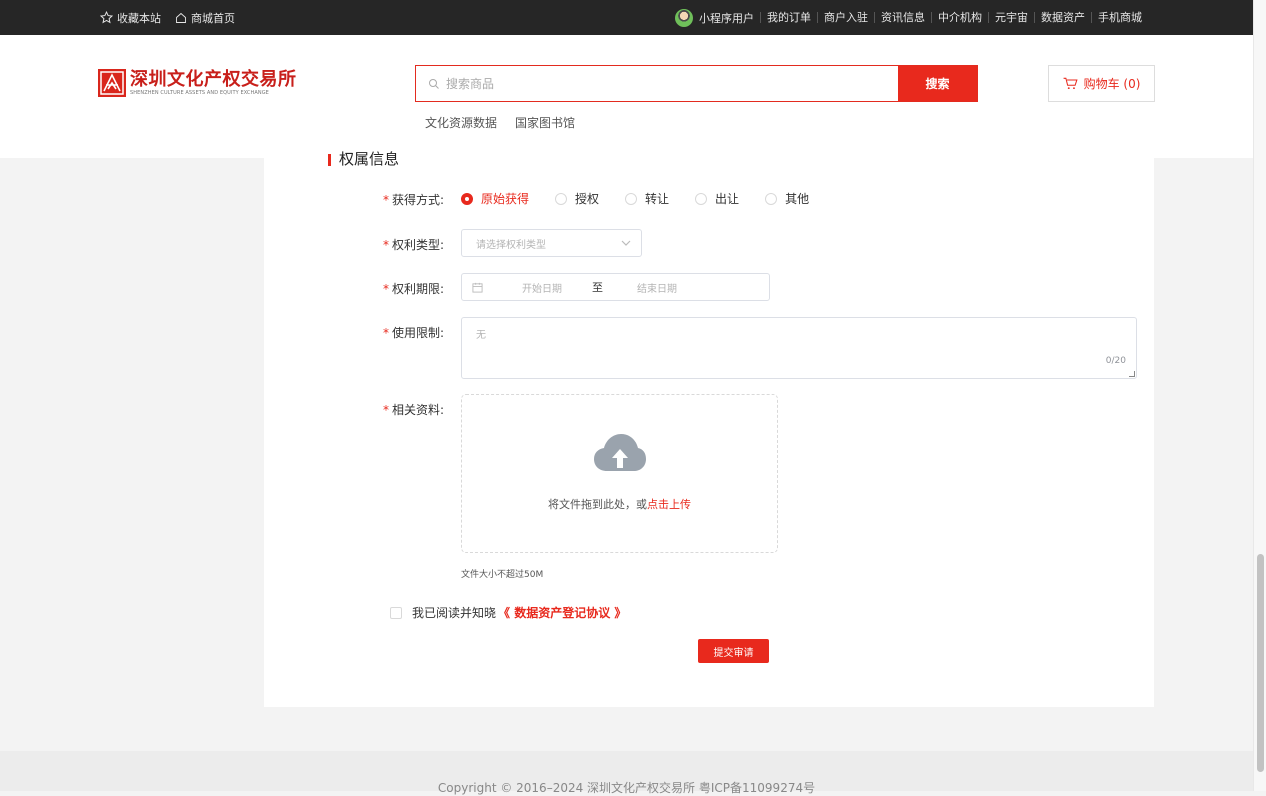  Describe the element at coordinates (213, 79) in the screenshot. I see `logo-title: 深圳文化产权交易所` at that location.